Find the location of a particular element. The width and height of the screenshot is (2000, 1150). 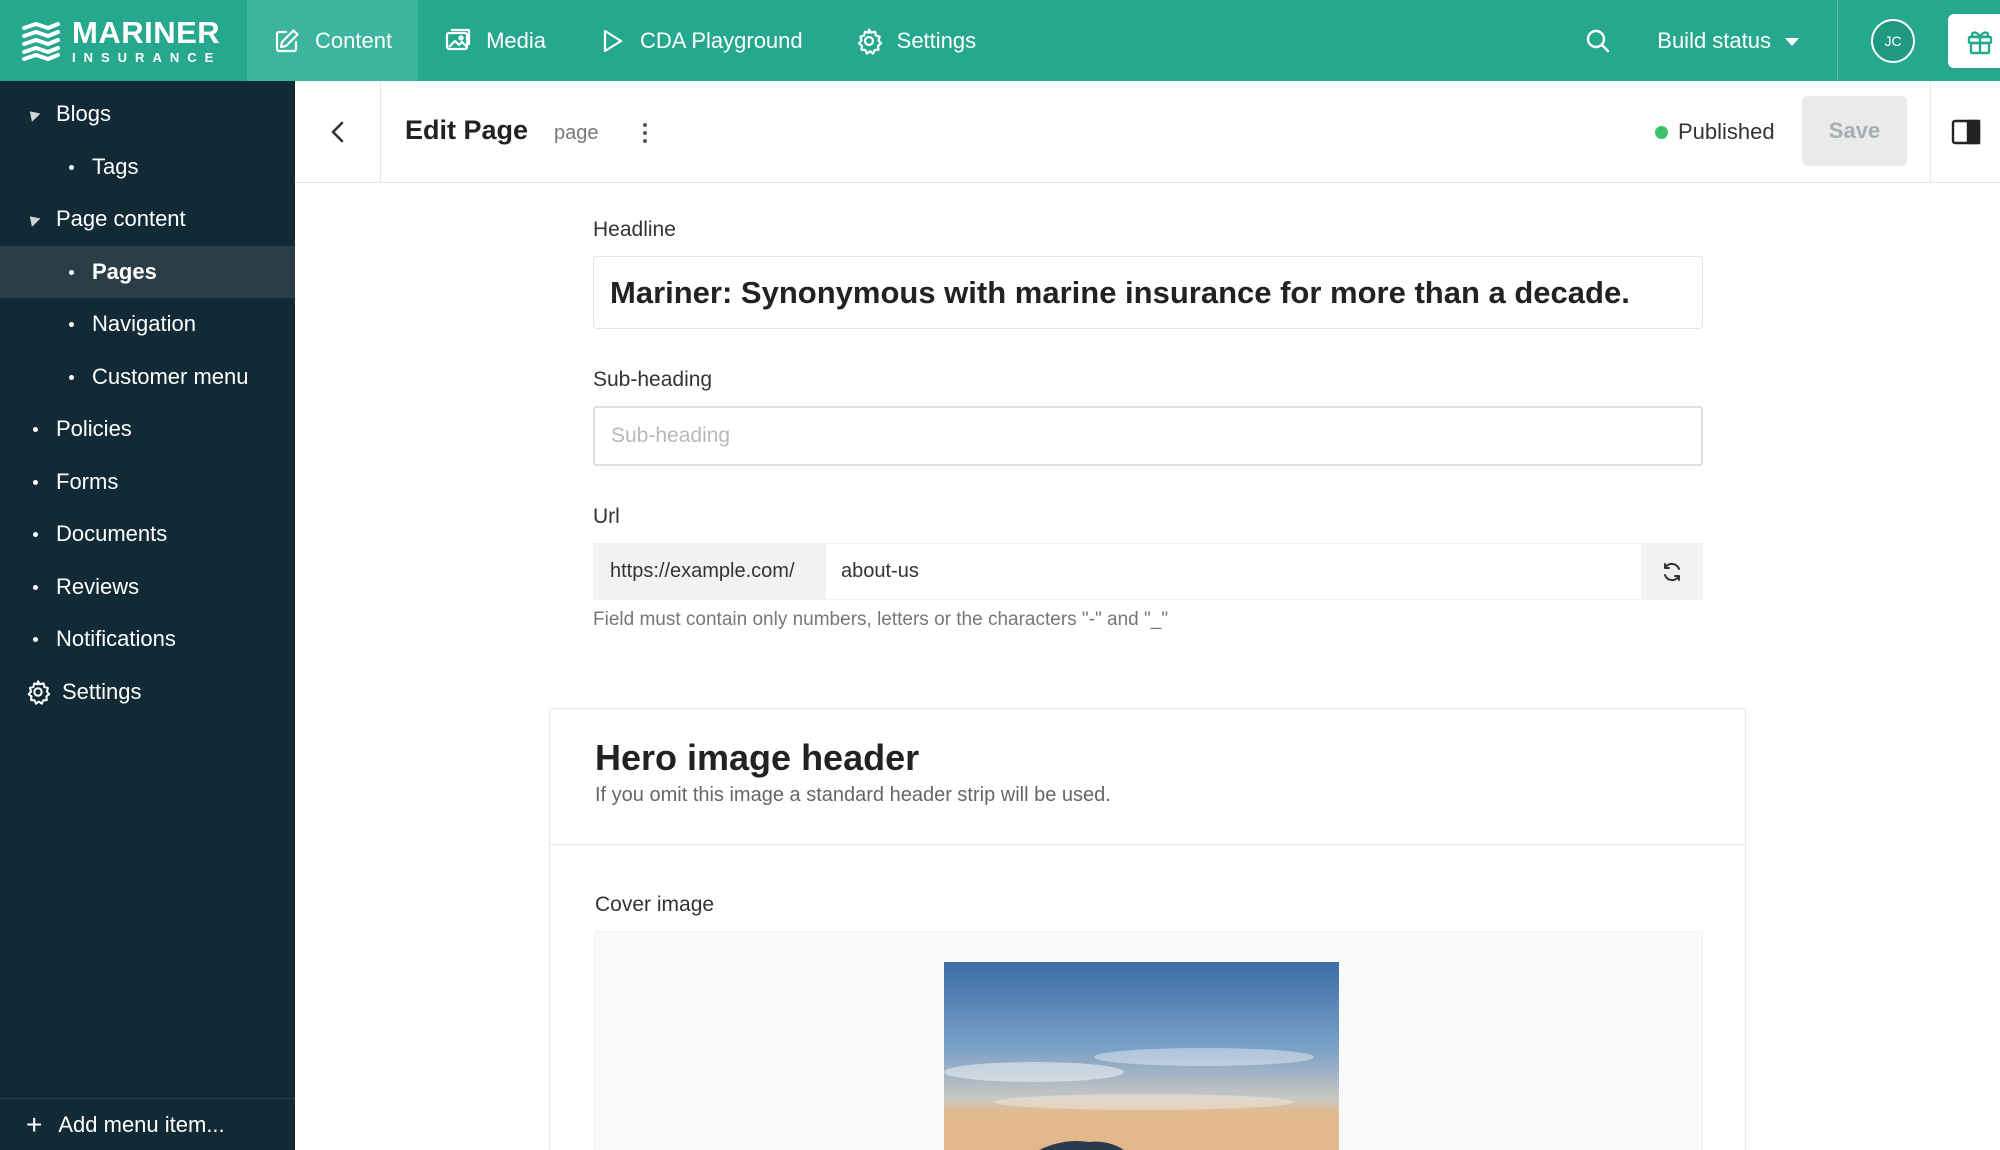

sidebar-item-label: Forms is located at coordinates (87, 481).